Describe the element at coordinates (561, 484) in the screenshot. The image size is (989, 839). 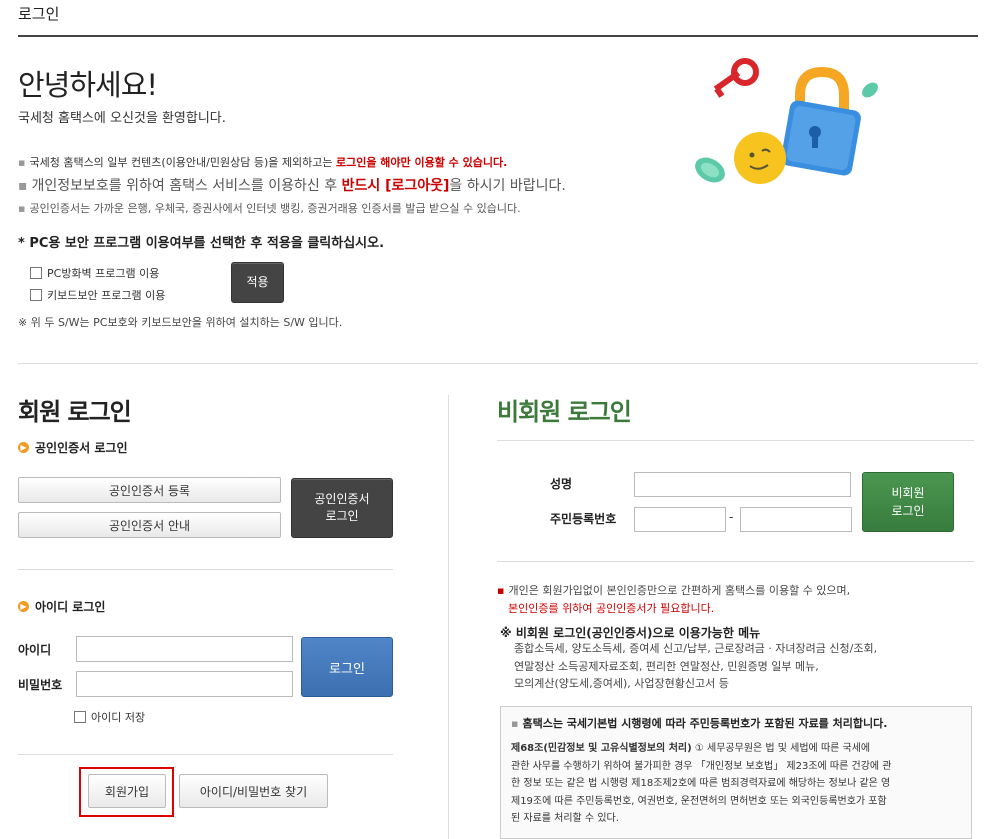
I see `name-label: 성명` at that location.